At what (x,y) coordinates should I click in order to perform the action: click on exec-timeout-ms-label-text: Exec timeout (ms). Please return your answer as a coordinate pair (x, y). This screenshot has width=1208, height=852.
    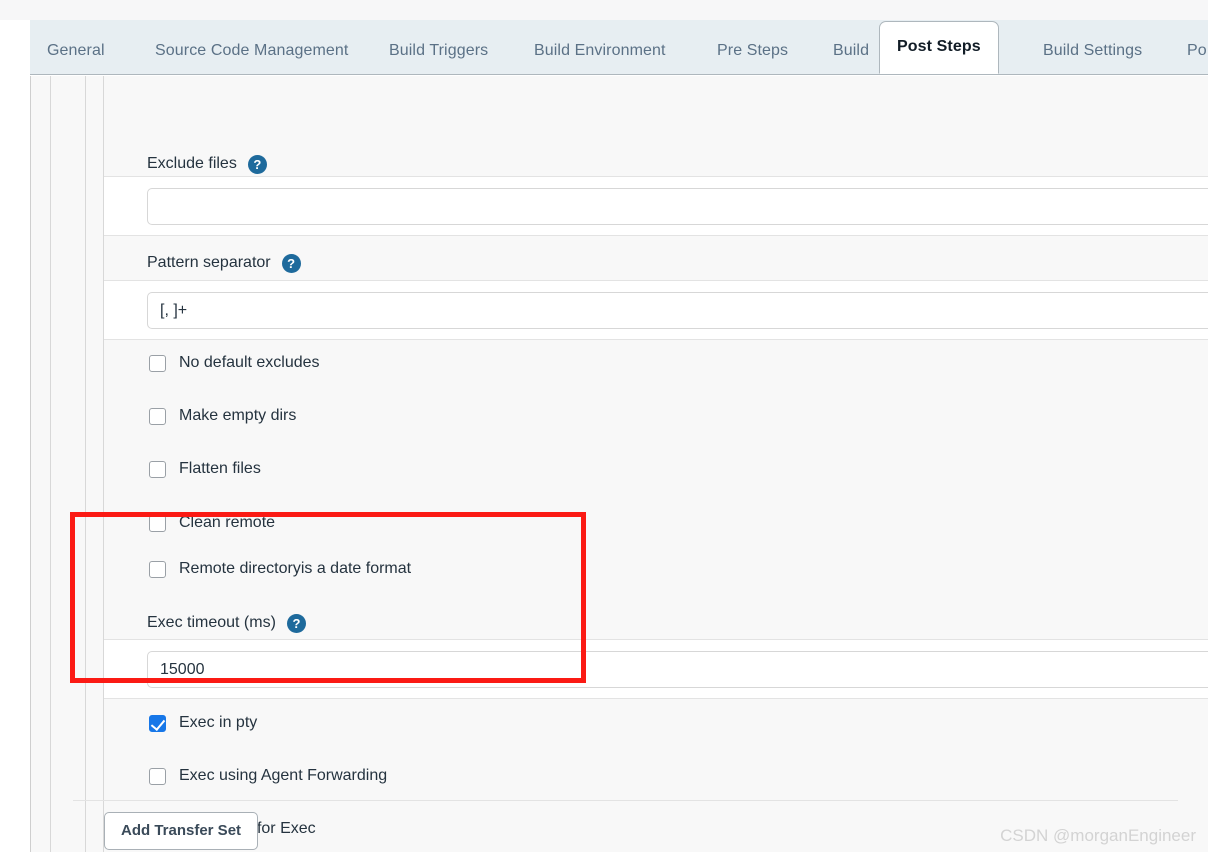
    Looking at the image, I should click on (211, 622).